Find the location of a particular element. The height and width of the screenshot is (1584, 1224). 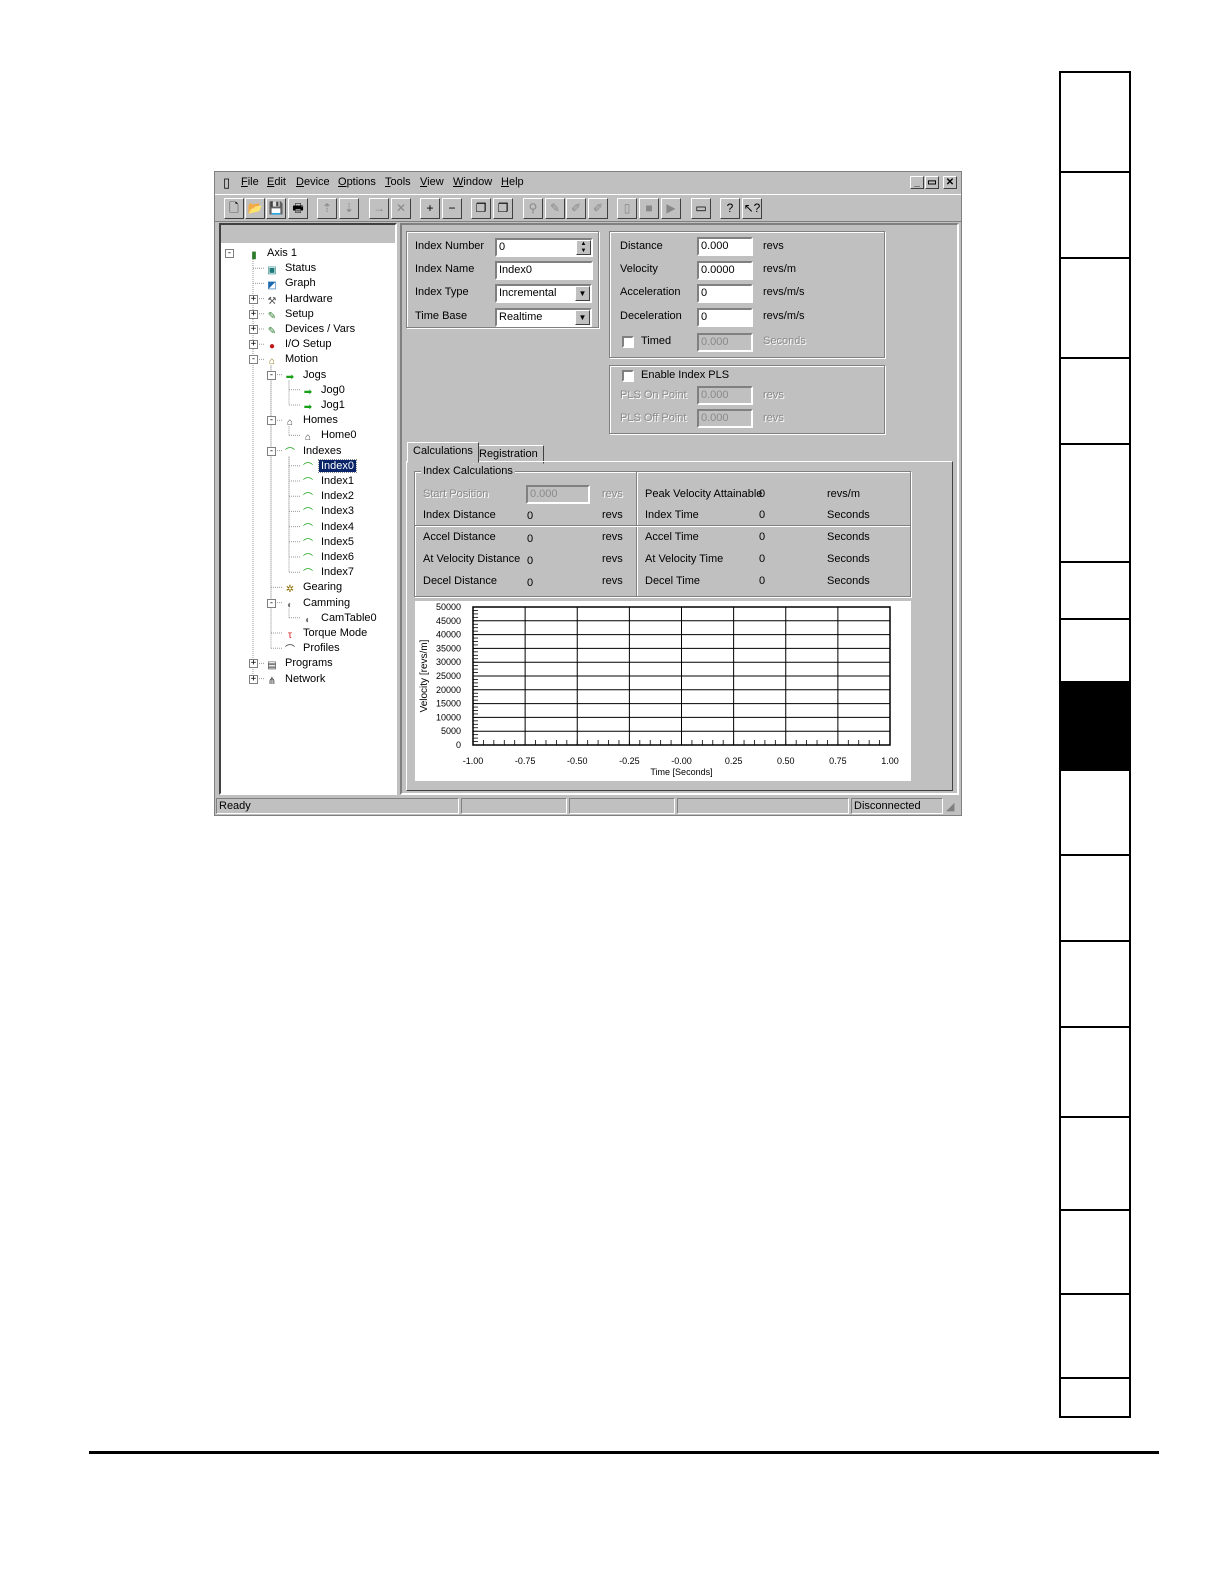

tree-homes: ⌂ Homes is located at coordinates (311, 420).